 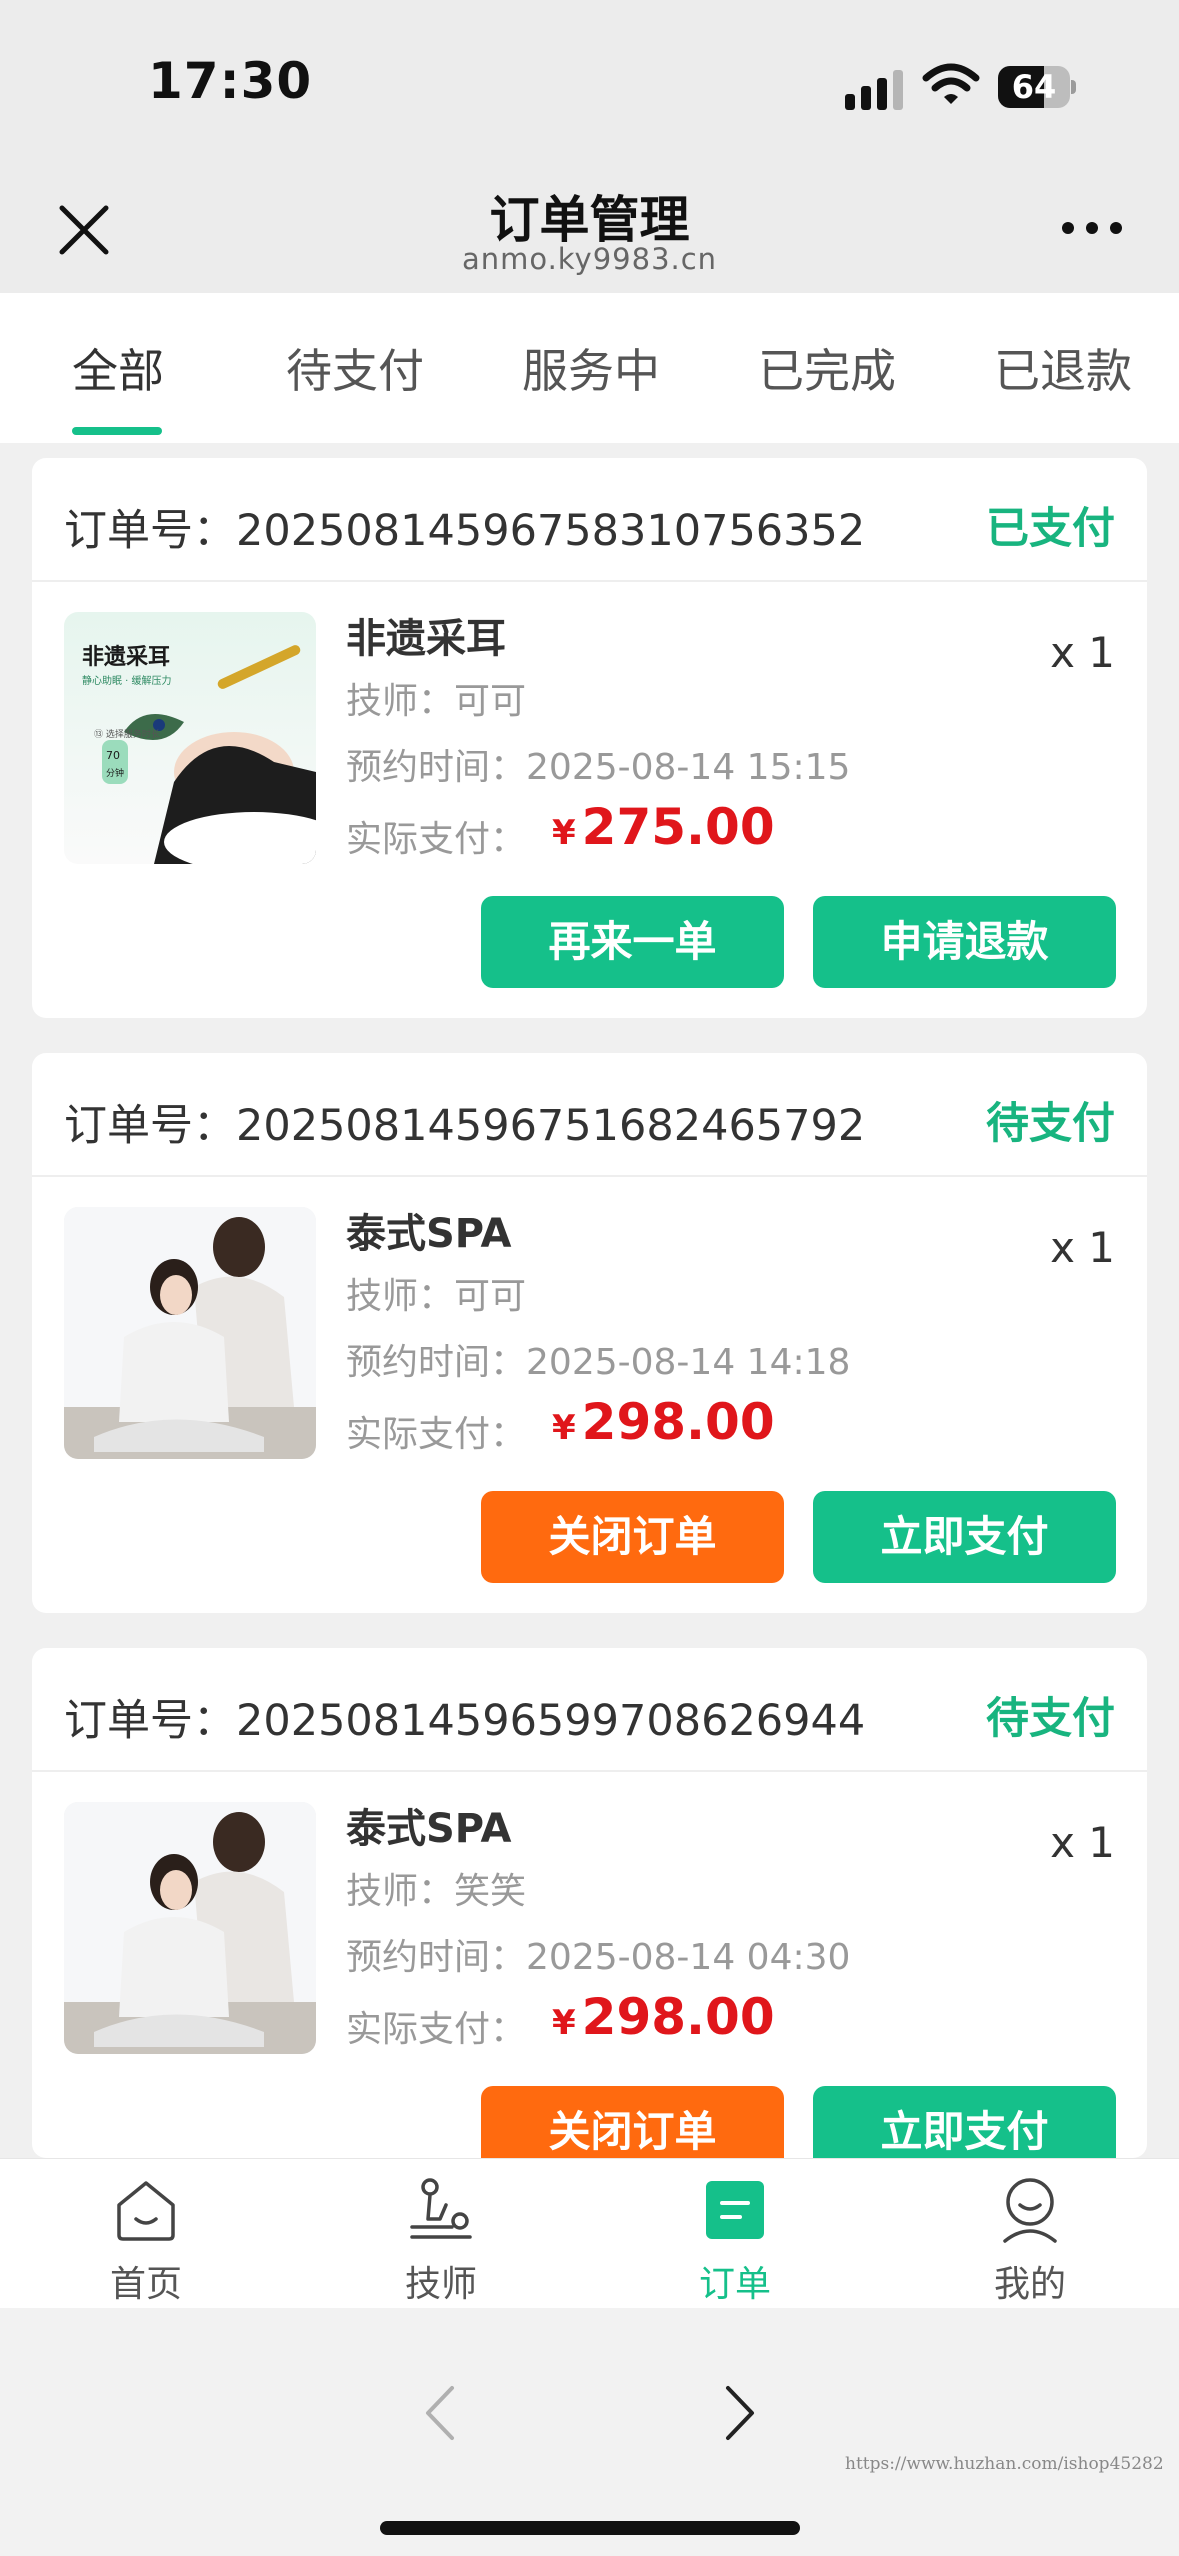 What do you see at coordinates (951, 83) in the screenshot?
I see `wifi-icon` at bounding box center [951, 83].